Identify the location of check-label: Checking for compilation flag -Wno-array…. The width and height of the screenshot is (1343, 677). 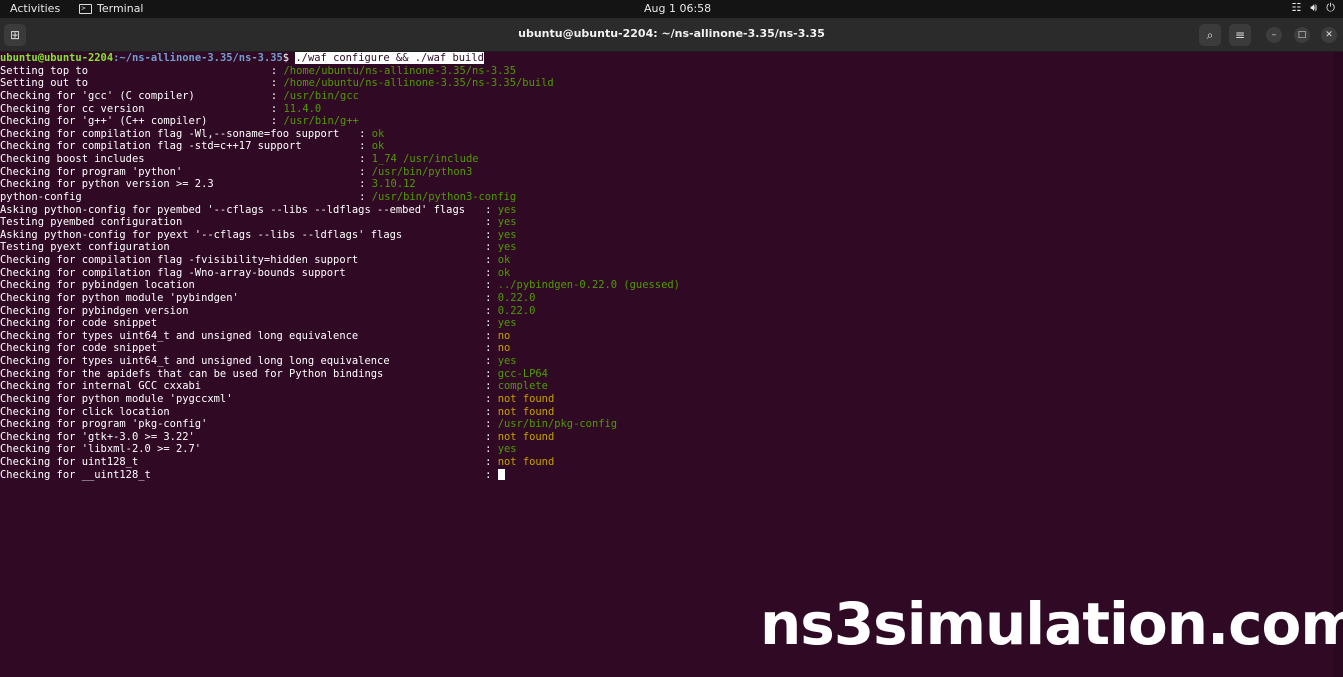
(173, 272).